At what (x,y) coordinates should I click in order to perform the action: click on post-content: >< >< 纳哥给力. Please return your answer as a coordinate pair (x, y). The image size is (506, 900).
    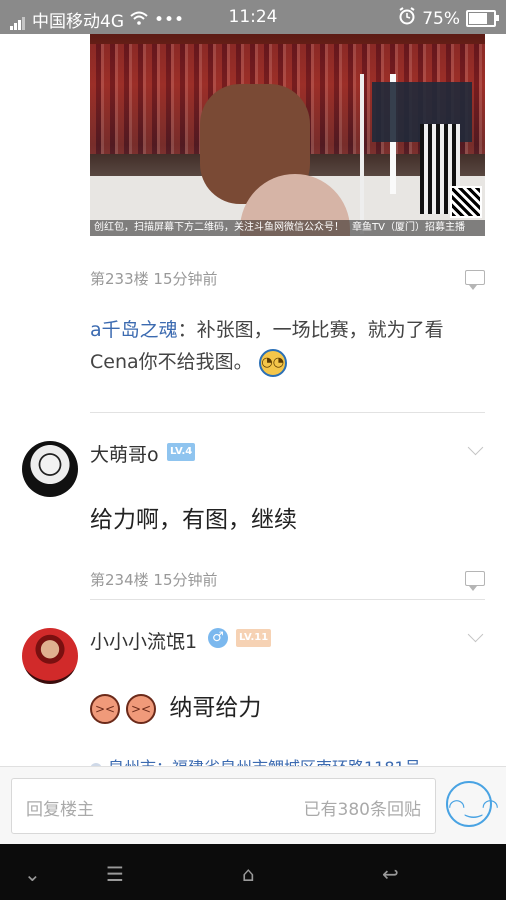
    Looking at the image, I should click on (175, 706).